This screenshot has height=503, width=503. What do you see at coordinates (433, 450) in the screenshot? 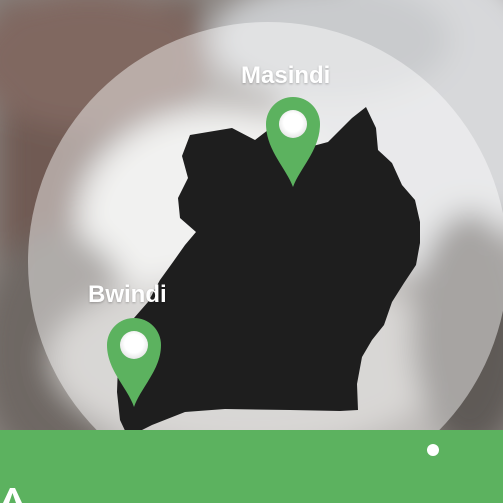
I see `dot-icon` at bounding box center [433, 450].